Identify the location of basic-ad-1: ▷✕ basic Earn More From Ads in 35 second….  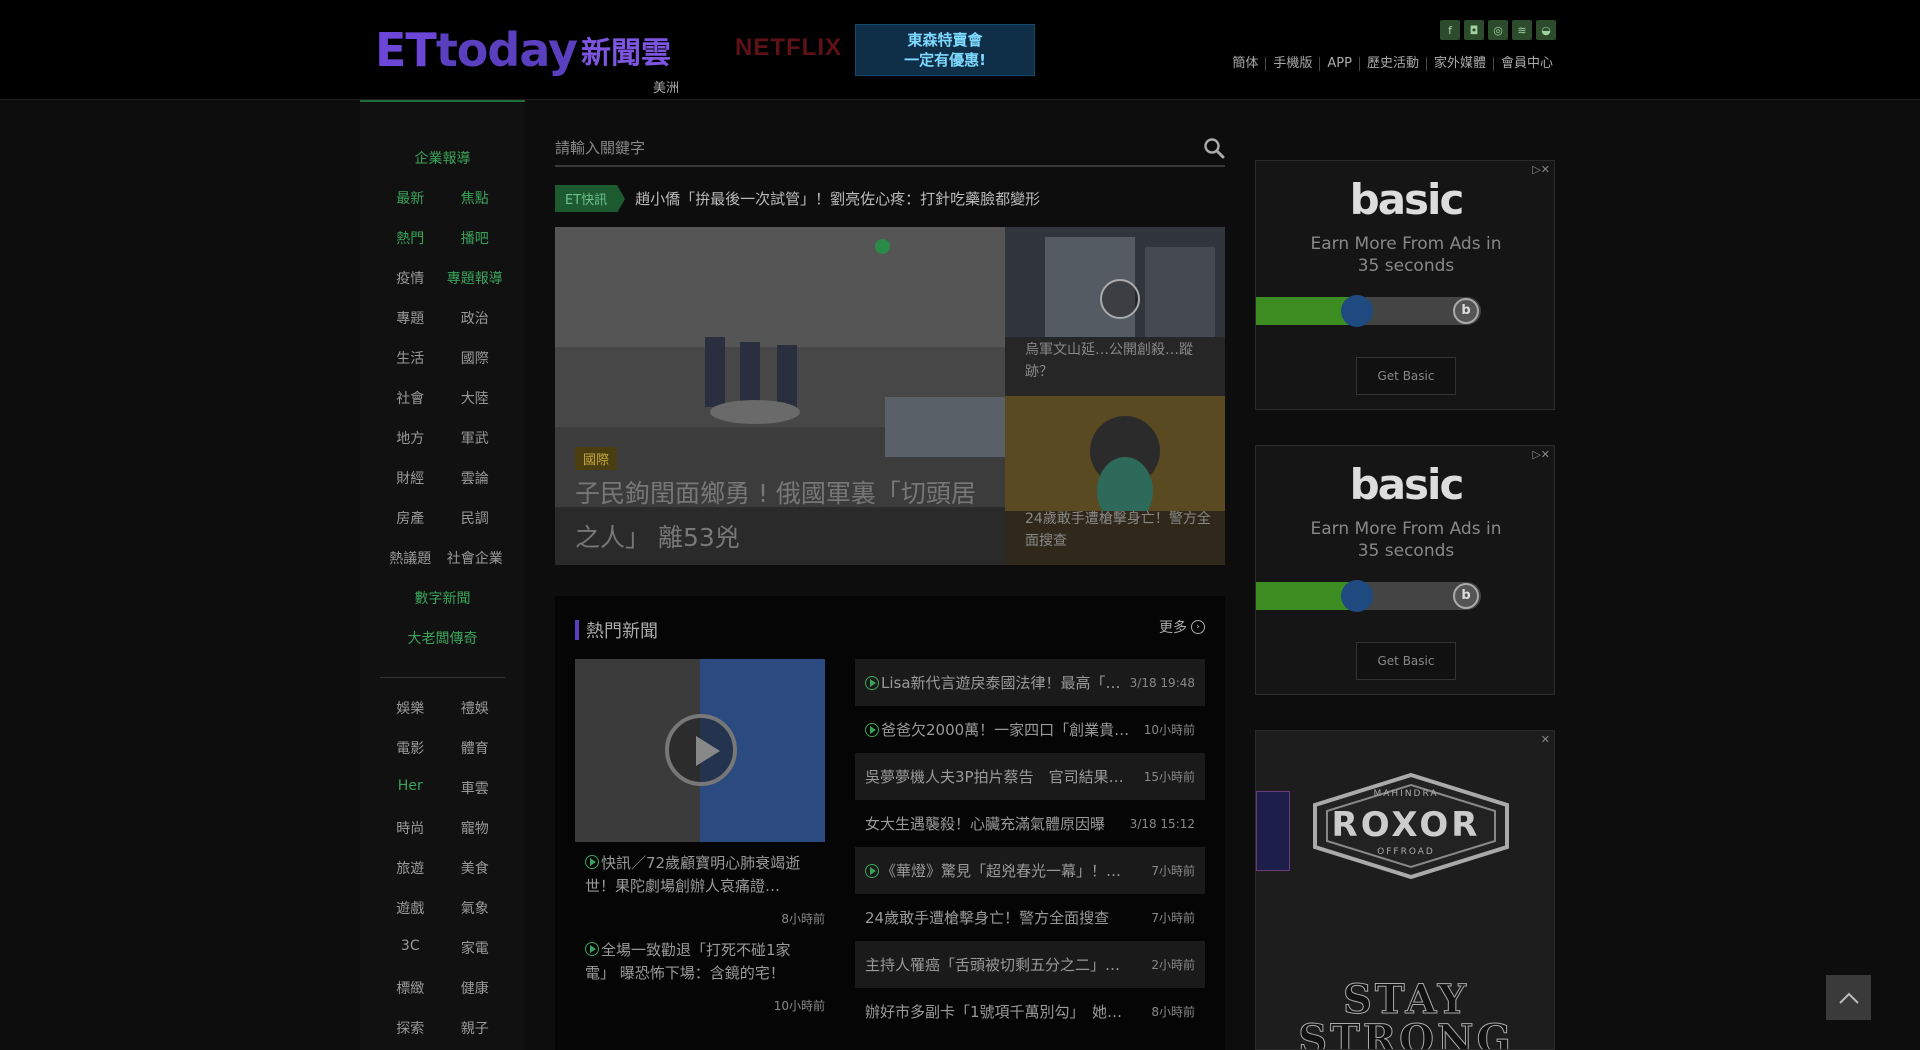
(1405, 285).